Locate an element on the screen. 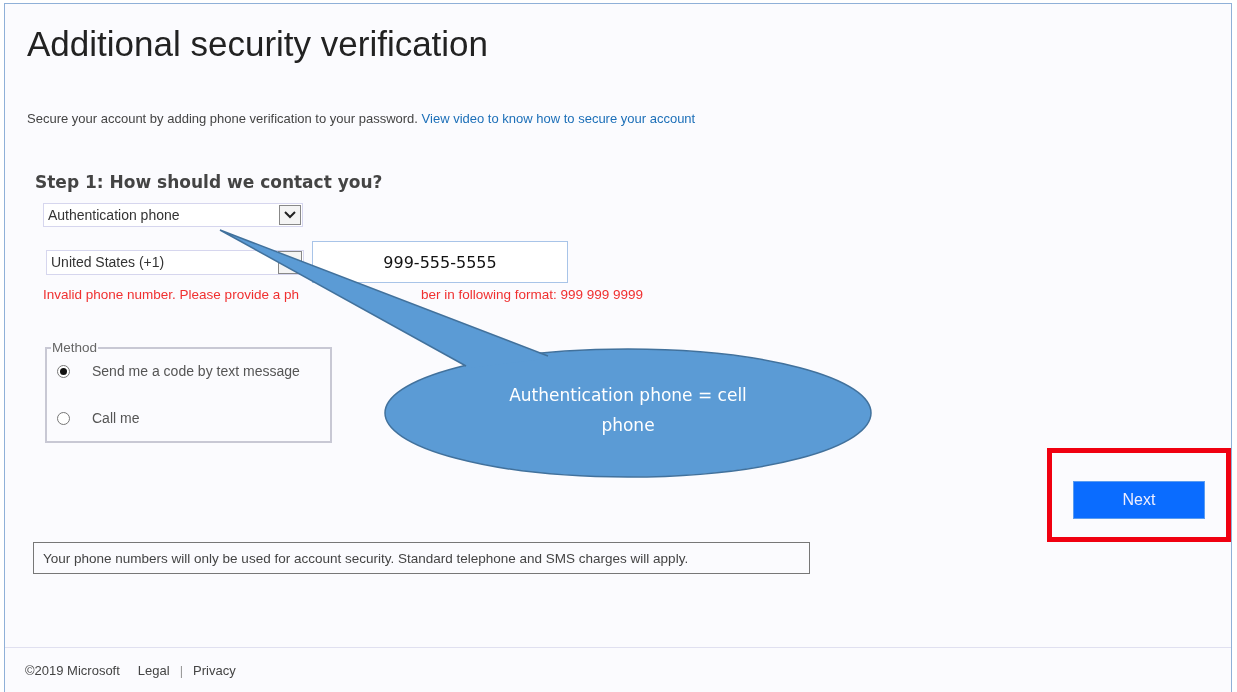 The image size is (1237, 692). contact-method-dropdown: Authentication phone is located at coordinates (173, 215).